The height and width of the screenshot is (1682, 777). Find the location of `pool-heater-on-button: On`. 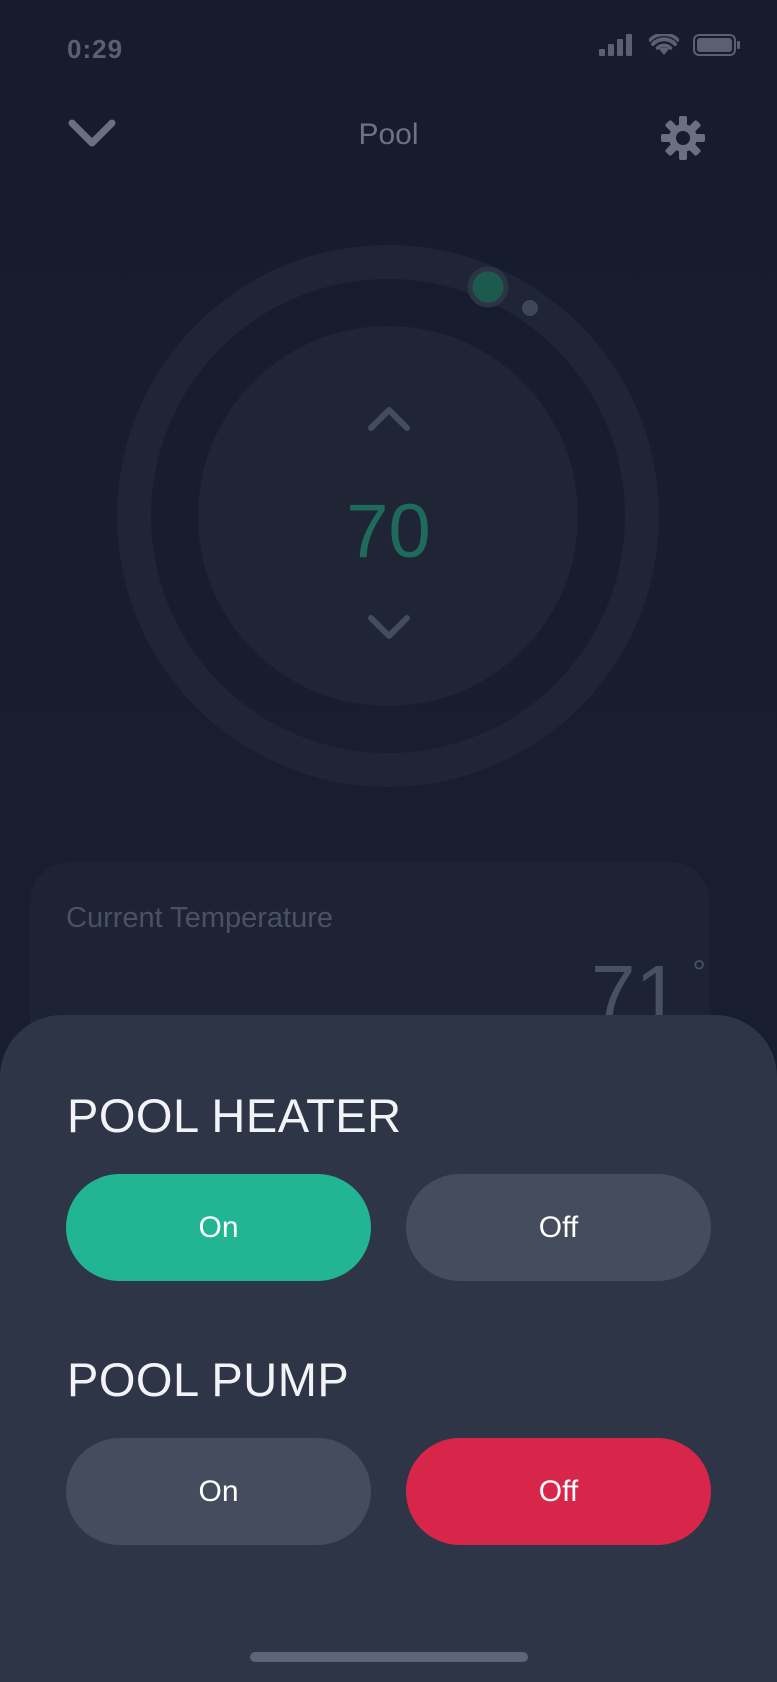

pool-heater-on-button: On is located at coordinates (218, 1227).